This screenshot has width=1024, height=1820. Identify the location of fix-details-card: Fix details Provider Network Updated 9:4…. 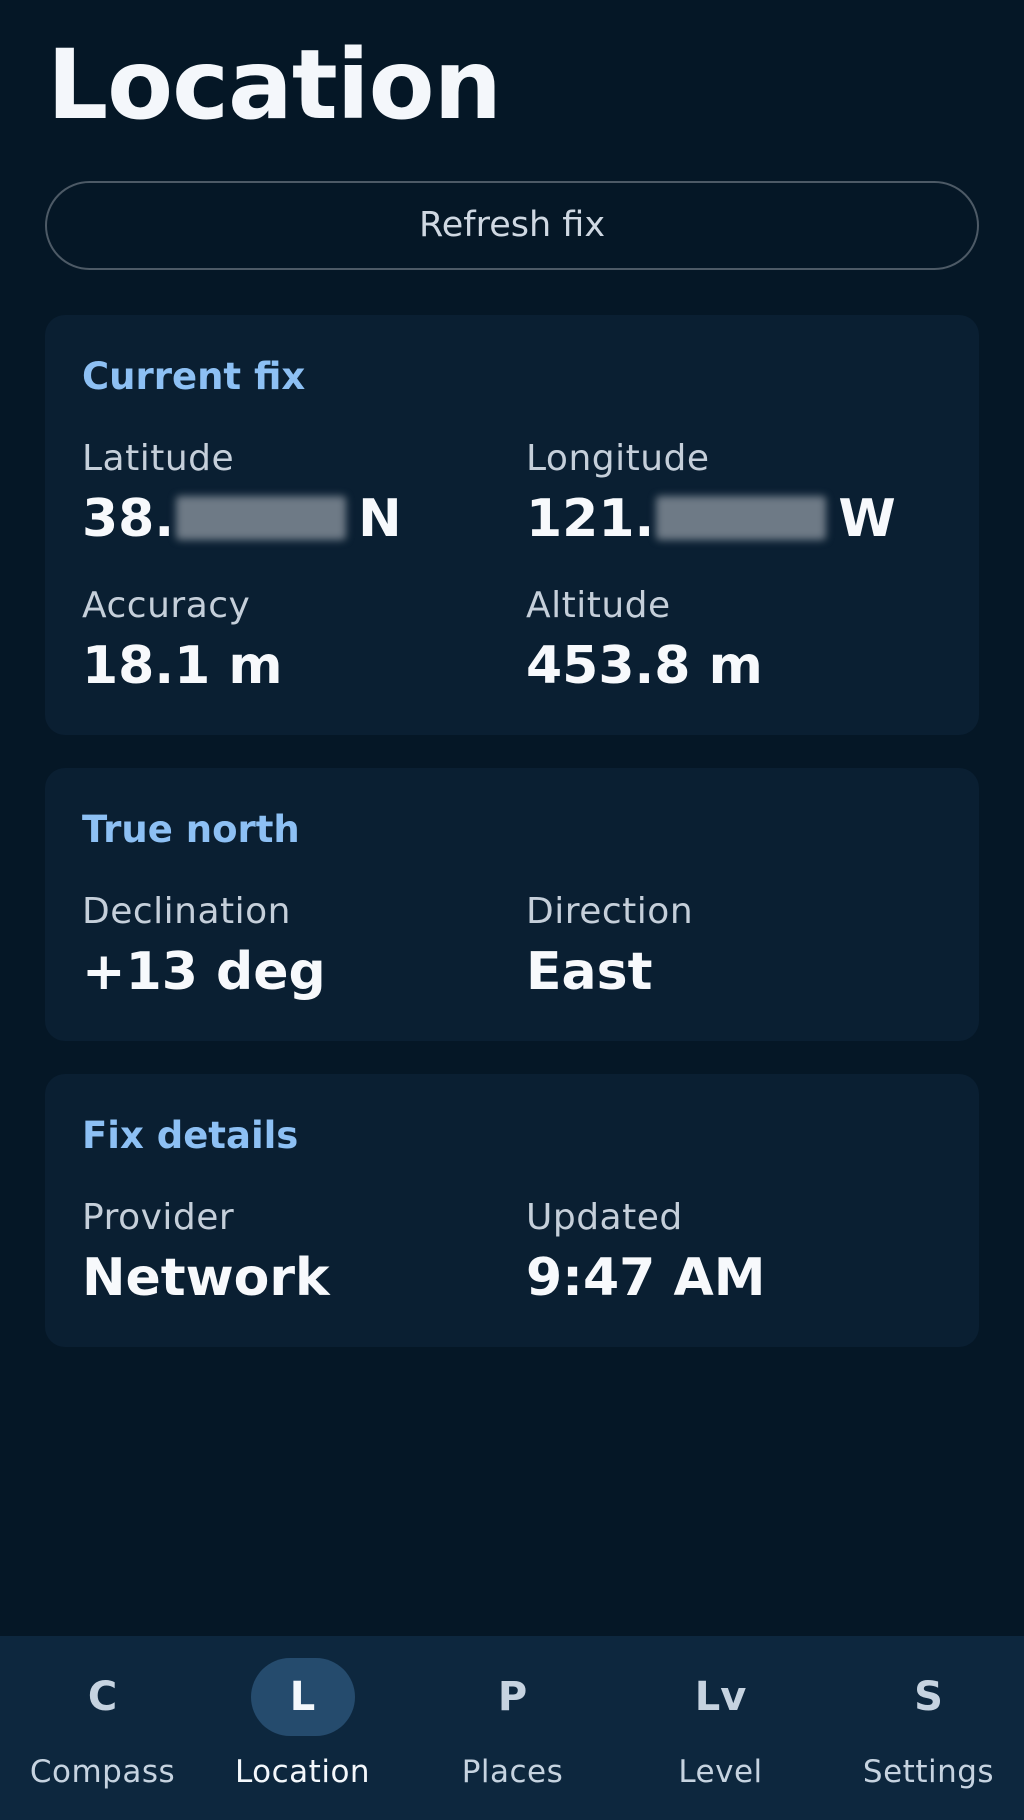
(512, 1210).